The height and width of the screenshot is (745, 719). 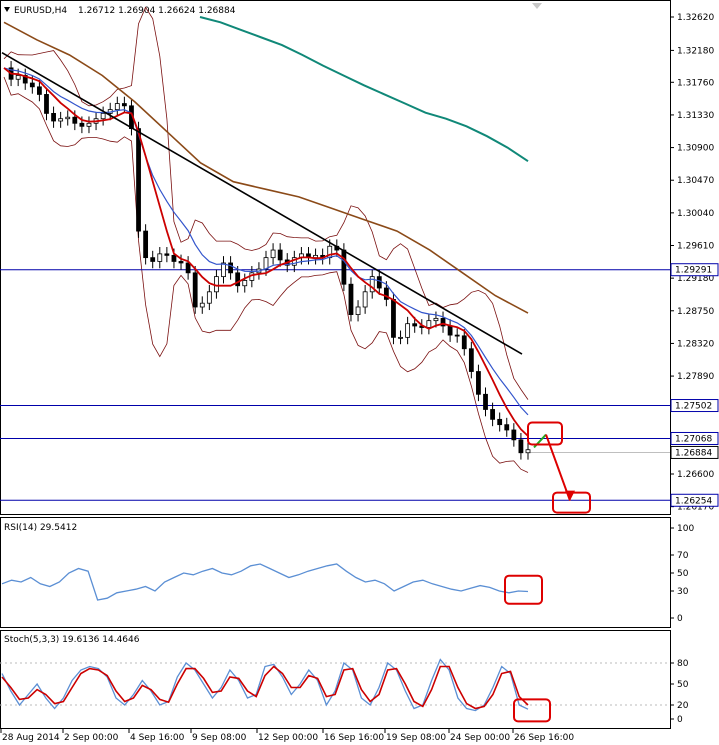 I want to click on rsi-tick-label: 0, so click(x=680, y=619).